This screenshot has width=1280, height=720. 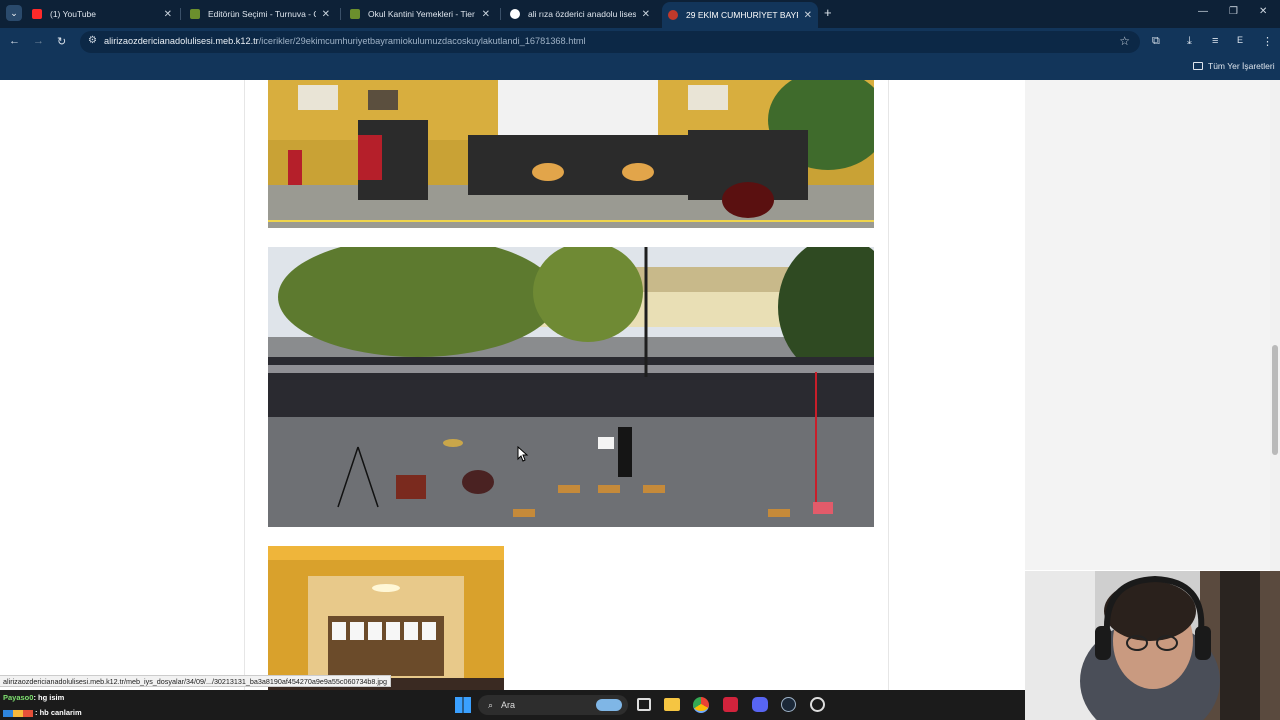 I want to click on tab-search-icon: ⌄, so click(x=14, y=13).